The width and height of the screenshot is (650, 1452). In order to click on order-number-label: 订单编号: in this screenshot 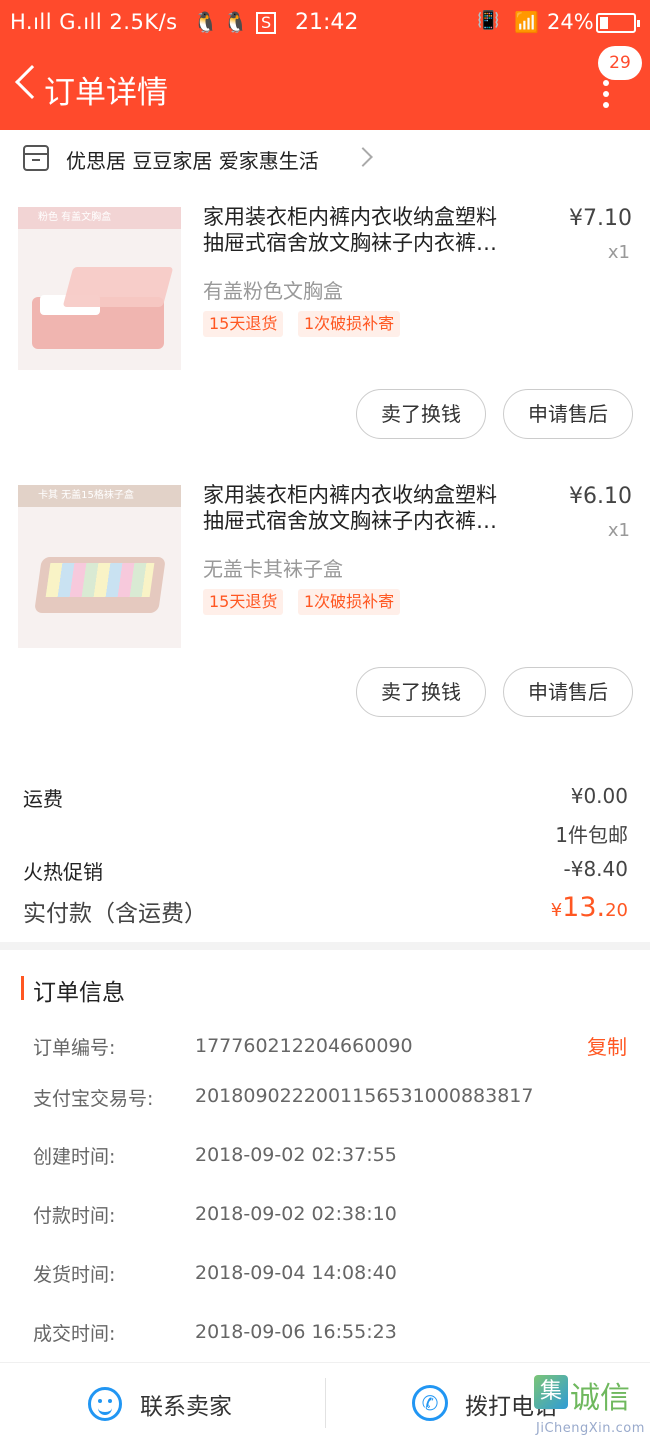, I will do `click(74, 1048)`.